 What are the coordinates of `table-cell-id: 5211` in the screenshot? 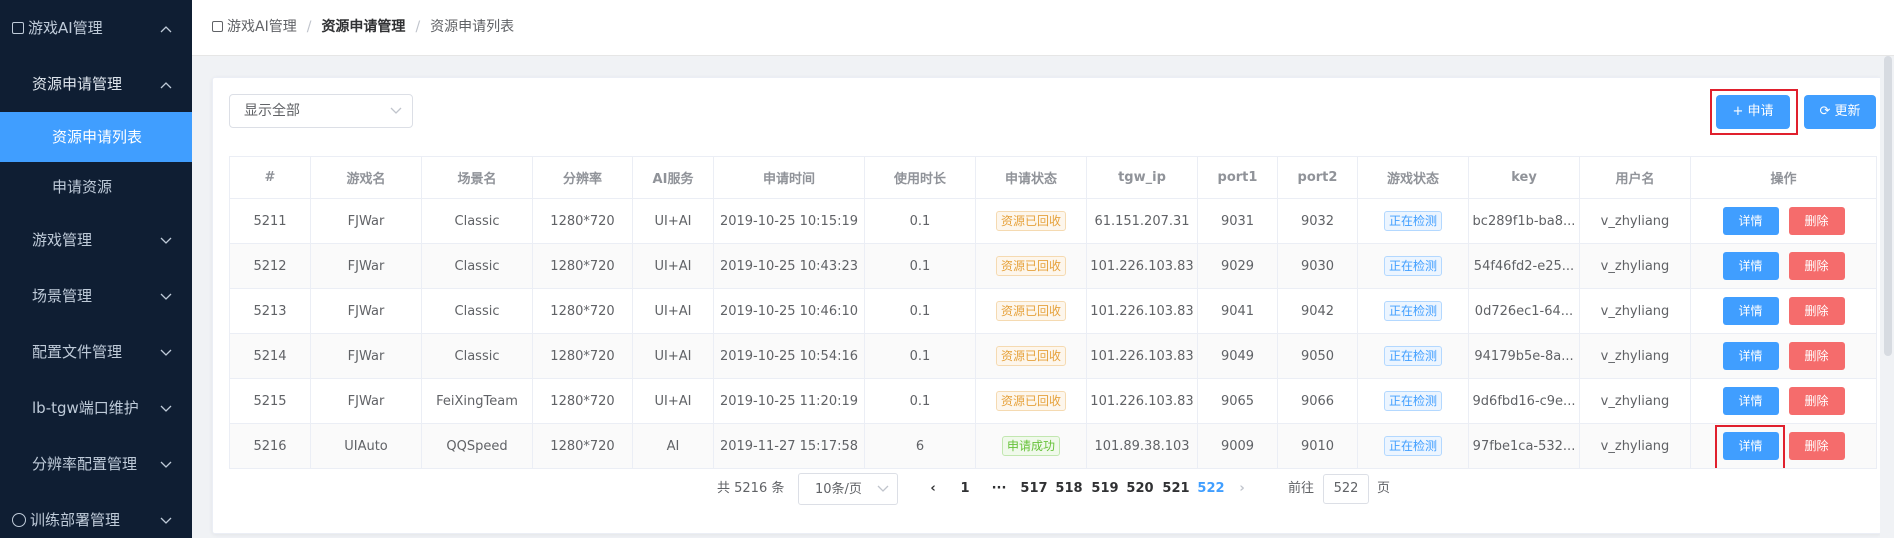 It's located at (270, 221).